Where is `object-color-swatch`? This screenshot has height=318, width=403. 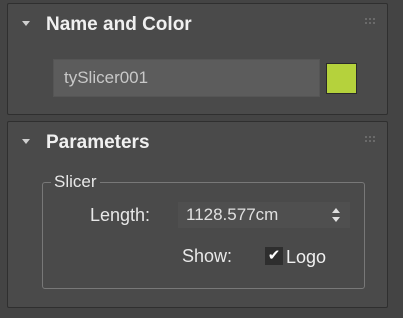
object-color-swatch is located at coordinates (341, 78).